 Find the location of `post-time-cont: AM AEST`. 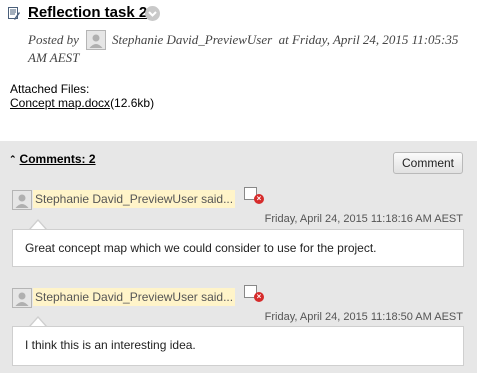

post-time-cont: AM AEST is located at coordinates (54, 57).